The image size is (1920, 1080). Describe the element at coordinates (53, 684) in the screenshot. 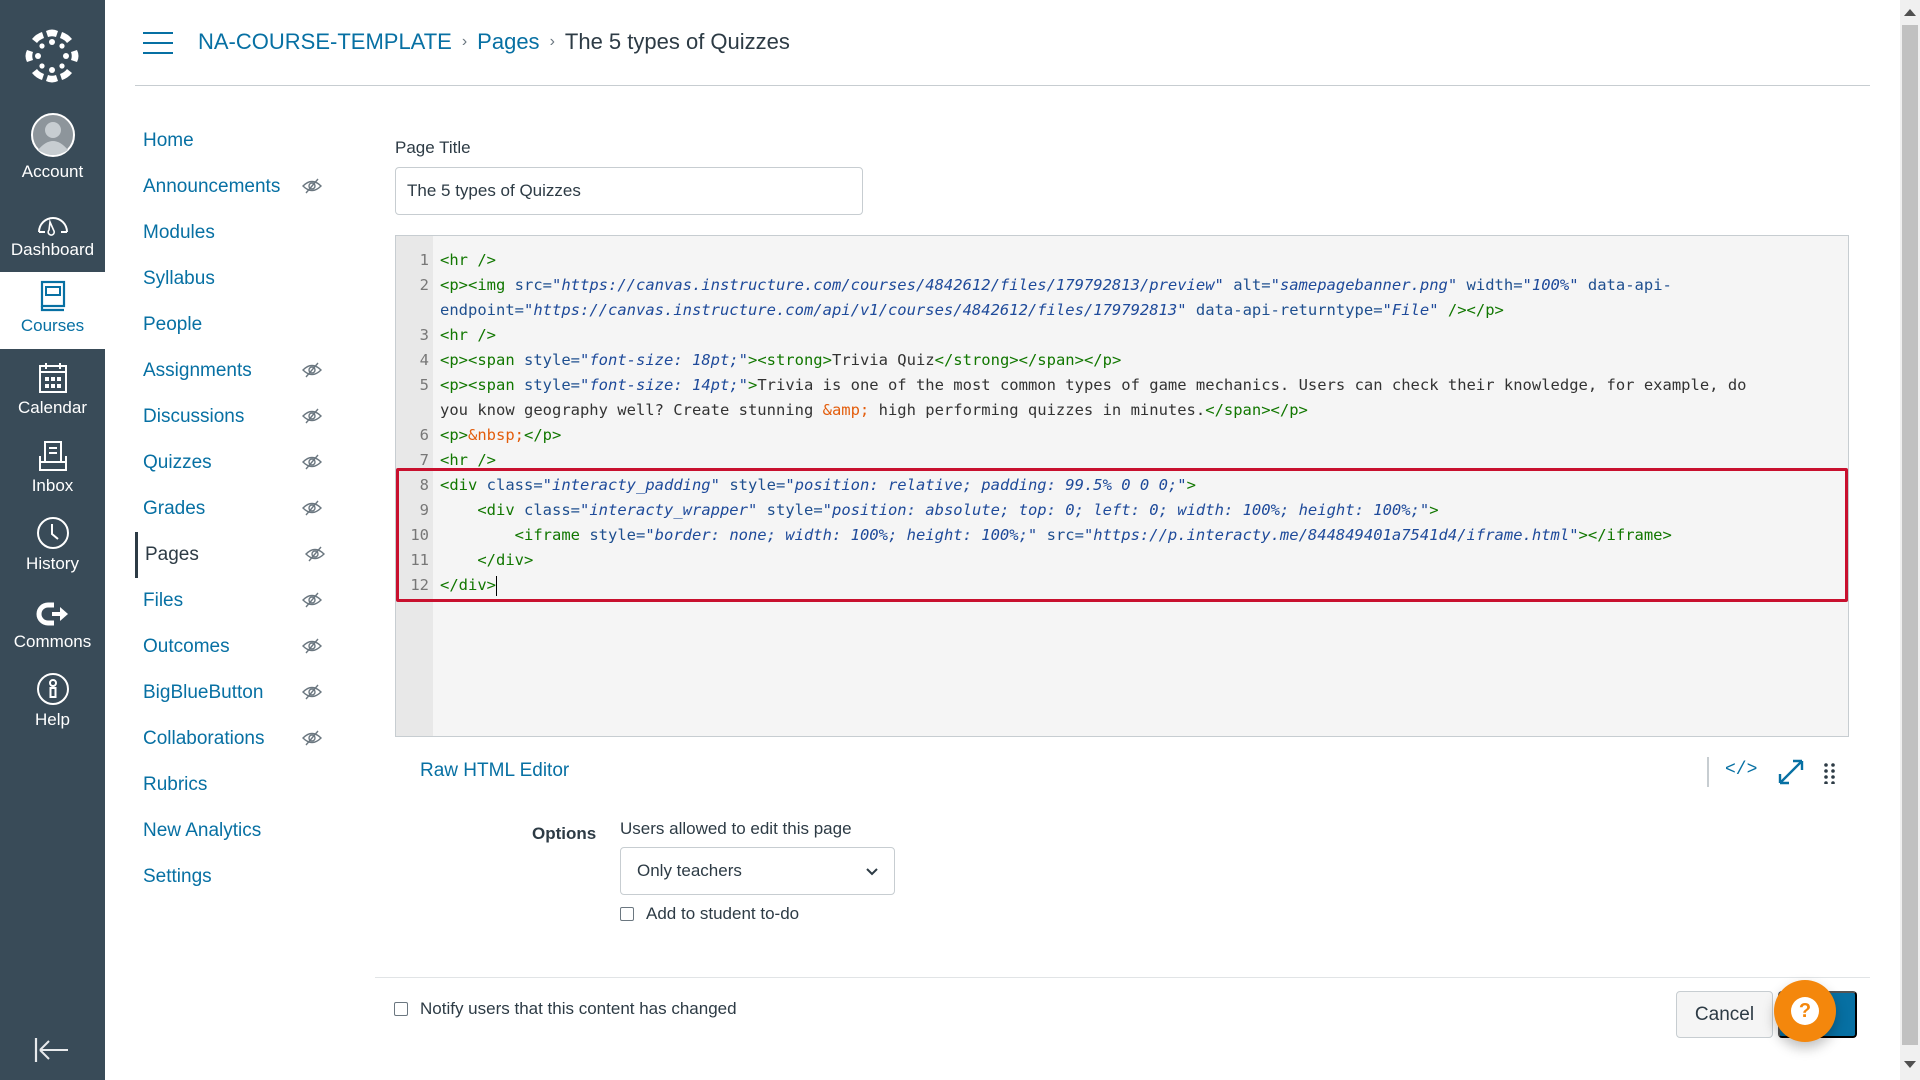

I see `help-icon` at that location.